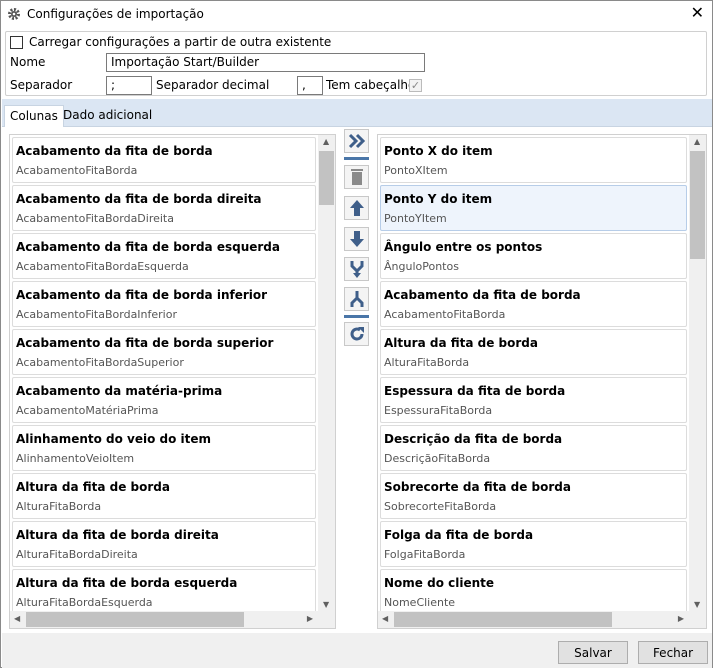 The height and width of the screenshot is (668, 713). What do you see at coordinates (96, 314) in the screenshot?
I see `item-field: AcabamentoFitaBordaInferior` at bounding box center [96, 314].